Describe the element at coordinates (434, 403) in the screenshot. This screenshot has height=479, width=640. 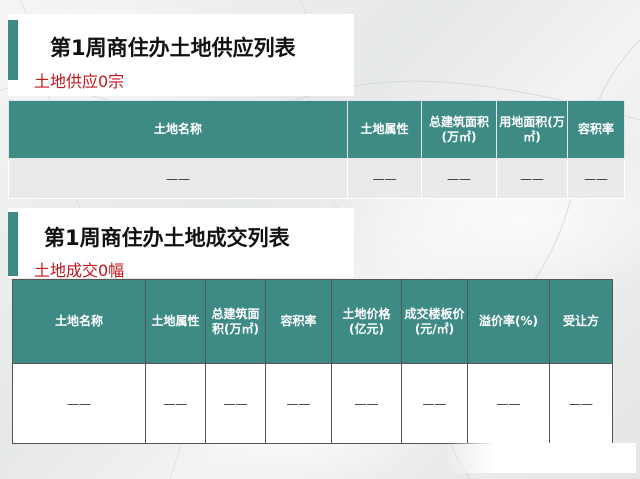
I see `cell-floor-price: ——` at that location.